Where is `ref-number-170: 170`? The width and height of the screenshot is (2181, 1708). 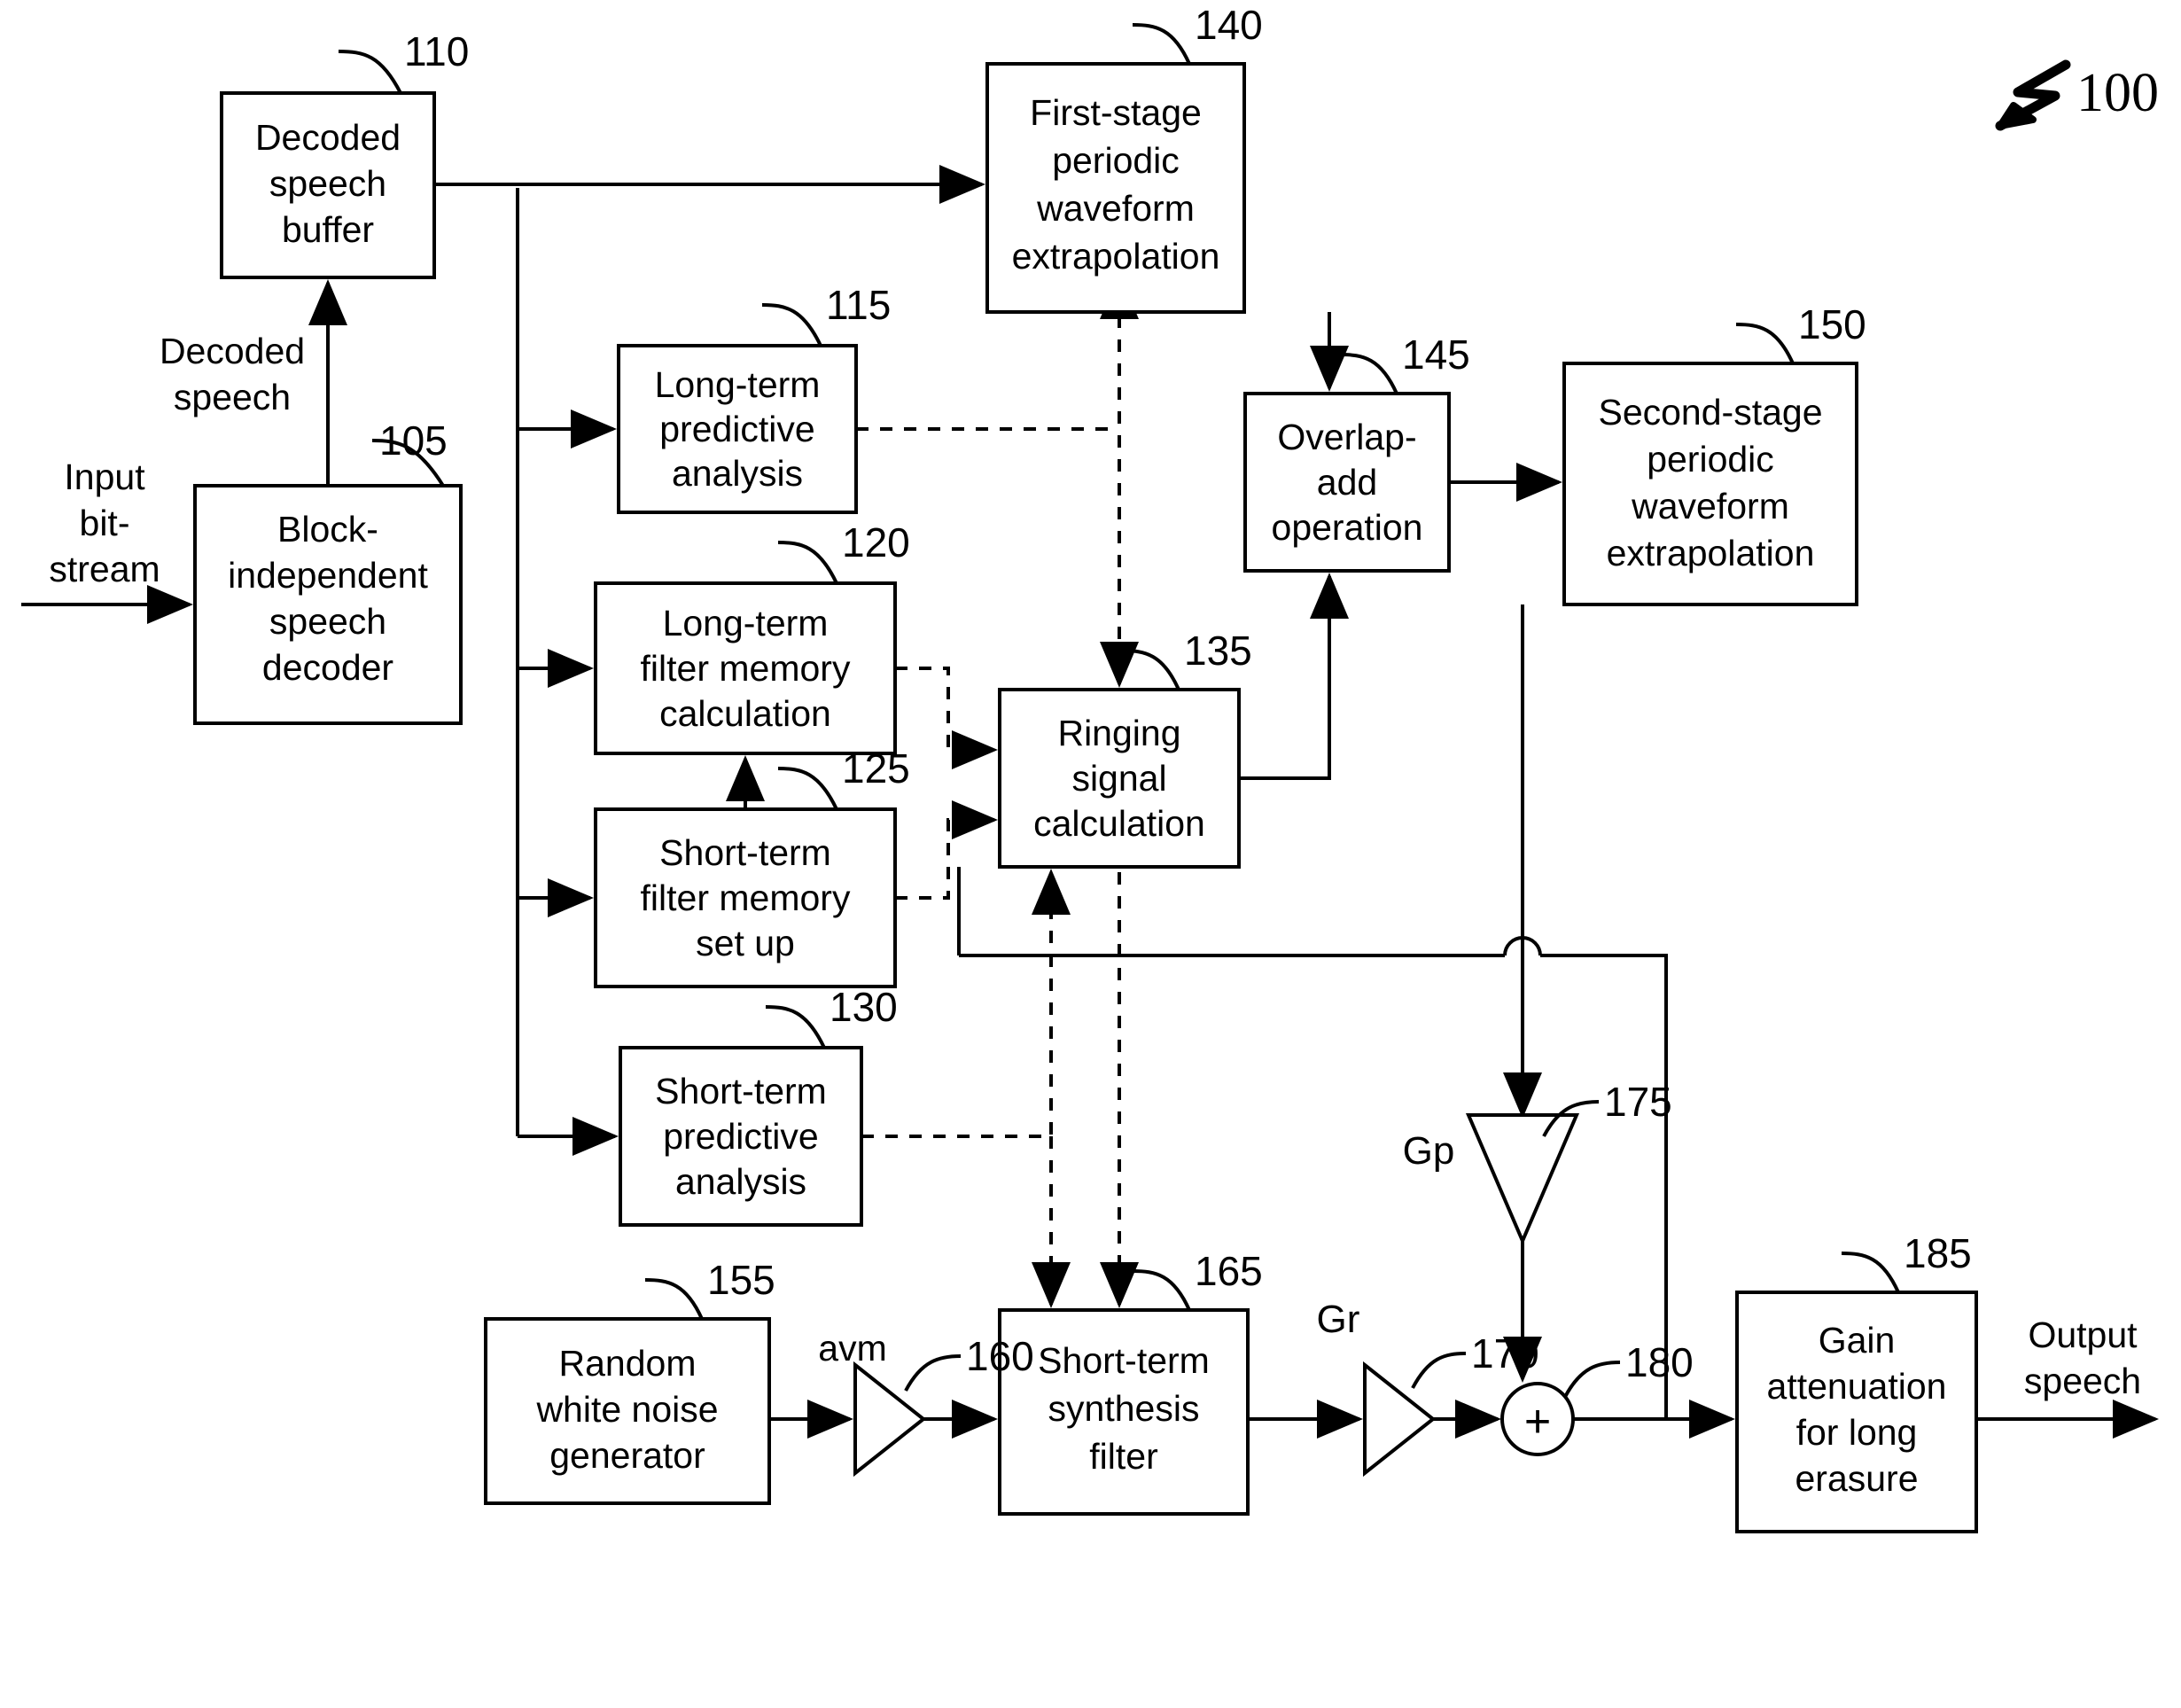
ref-number-170: 170 is located at coordinates (1505, 1354).